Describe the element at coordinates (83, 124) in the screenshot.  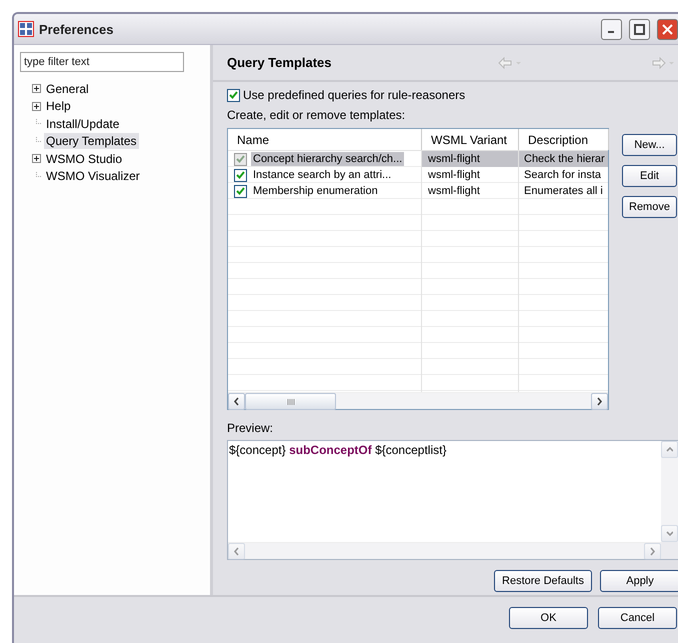
I see `tree-item: Install/Update` at that location.